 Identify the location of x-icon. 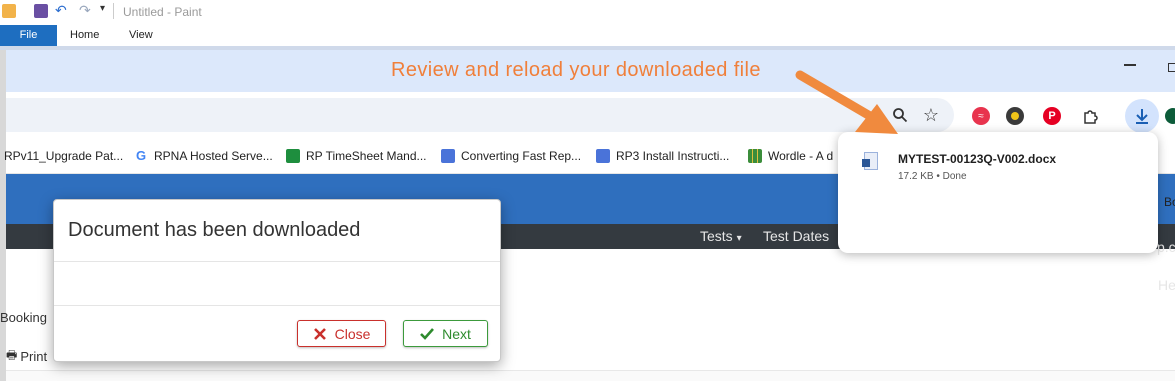
(319, 333).